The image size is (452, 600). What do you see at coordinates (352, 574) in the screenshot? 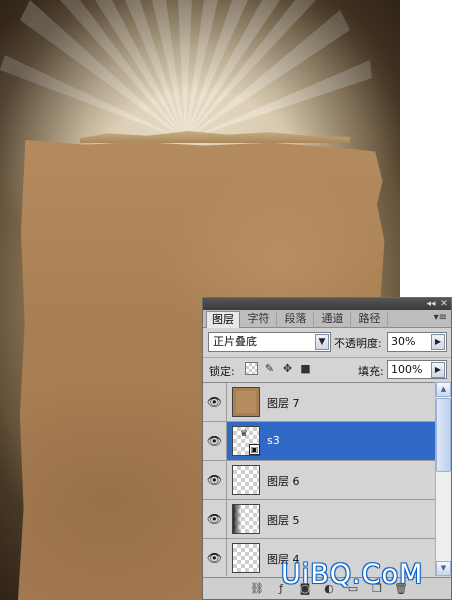
I see `site-watermark: UiBQ.CoM` at bounding box center [352, 574].